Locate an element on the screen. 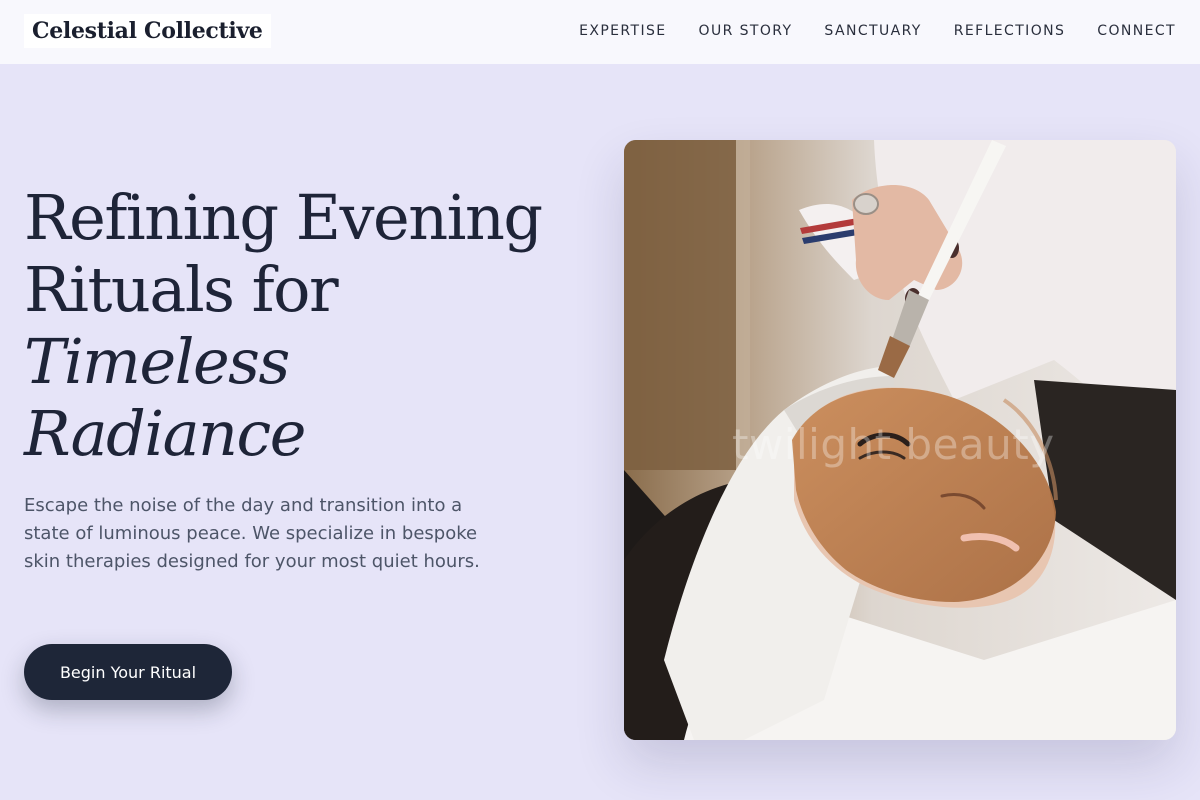 This screenshot has width=1200, height=800. nav-link-our-story: OUR STORY is located at coordinates (746, 31).